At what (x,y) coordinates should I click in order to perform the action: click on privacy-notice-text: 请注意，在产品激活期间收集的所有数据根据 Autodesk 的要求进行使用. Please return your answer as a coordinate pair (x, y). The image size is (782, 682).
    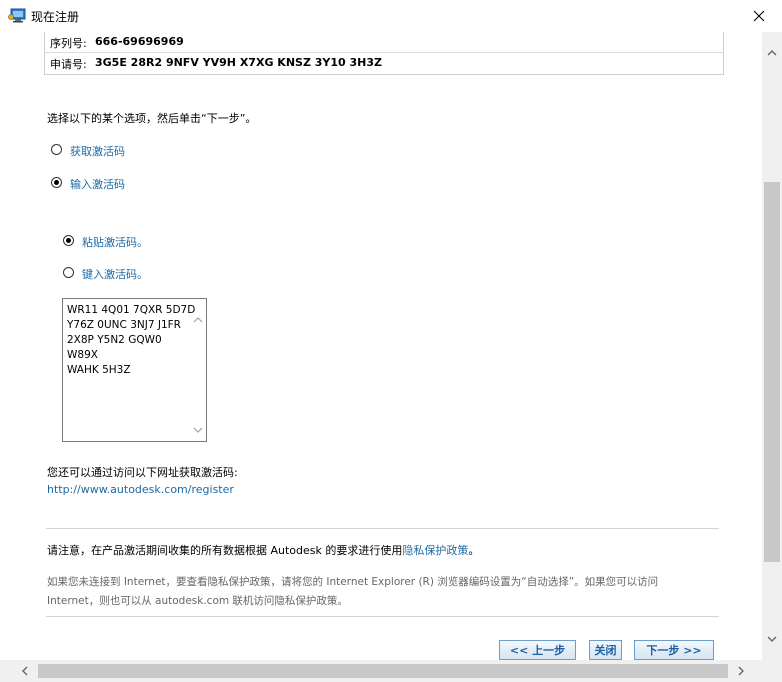
    Looking at the image, I should click on (225, 550).